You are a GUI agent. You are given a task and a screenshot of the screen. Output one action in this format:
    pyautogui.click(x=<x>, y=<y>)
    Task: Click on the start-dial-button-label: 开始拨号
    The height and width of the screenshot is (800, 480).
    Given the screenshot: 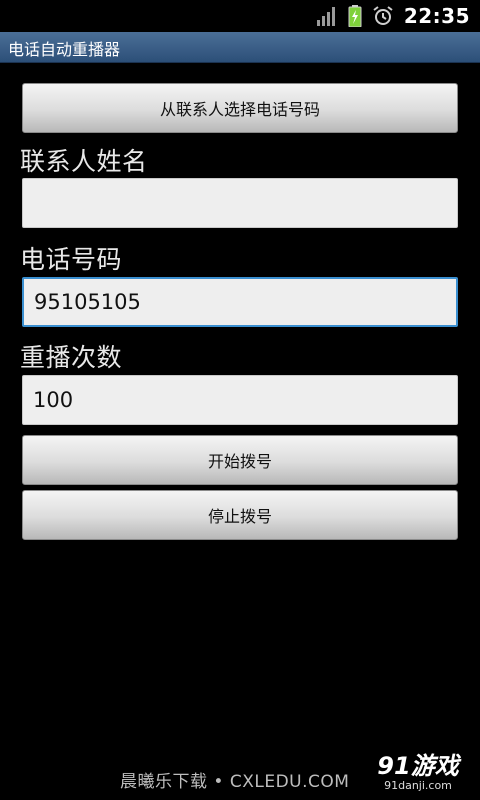 What is the action you would take?
    pyautogui.click(x=239, y=461)
    